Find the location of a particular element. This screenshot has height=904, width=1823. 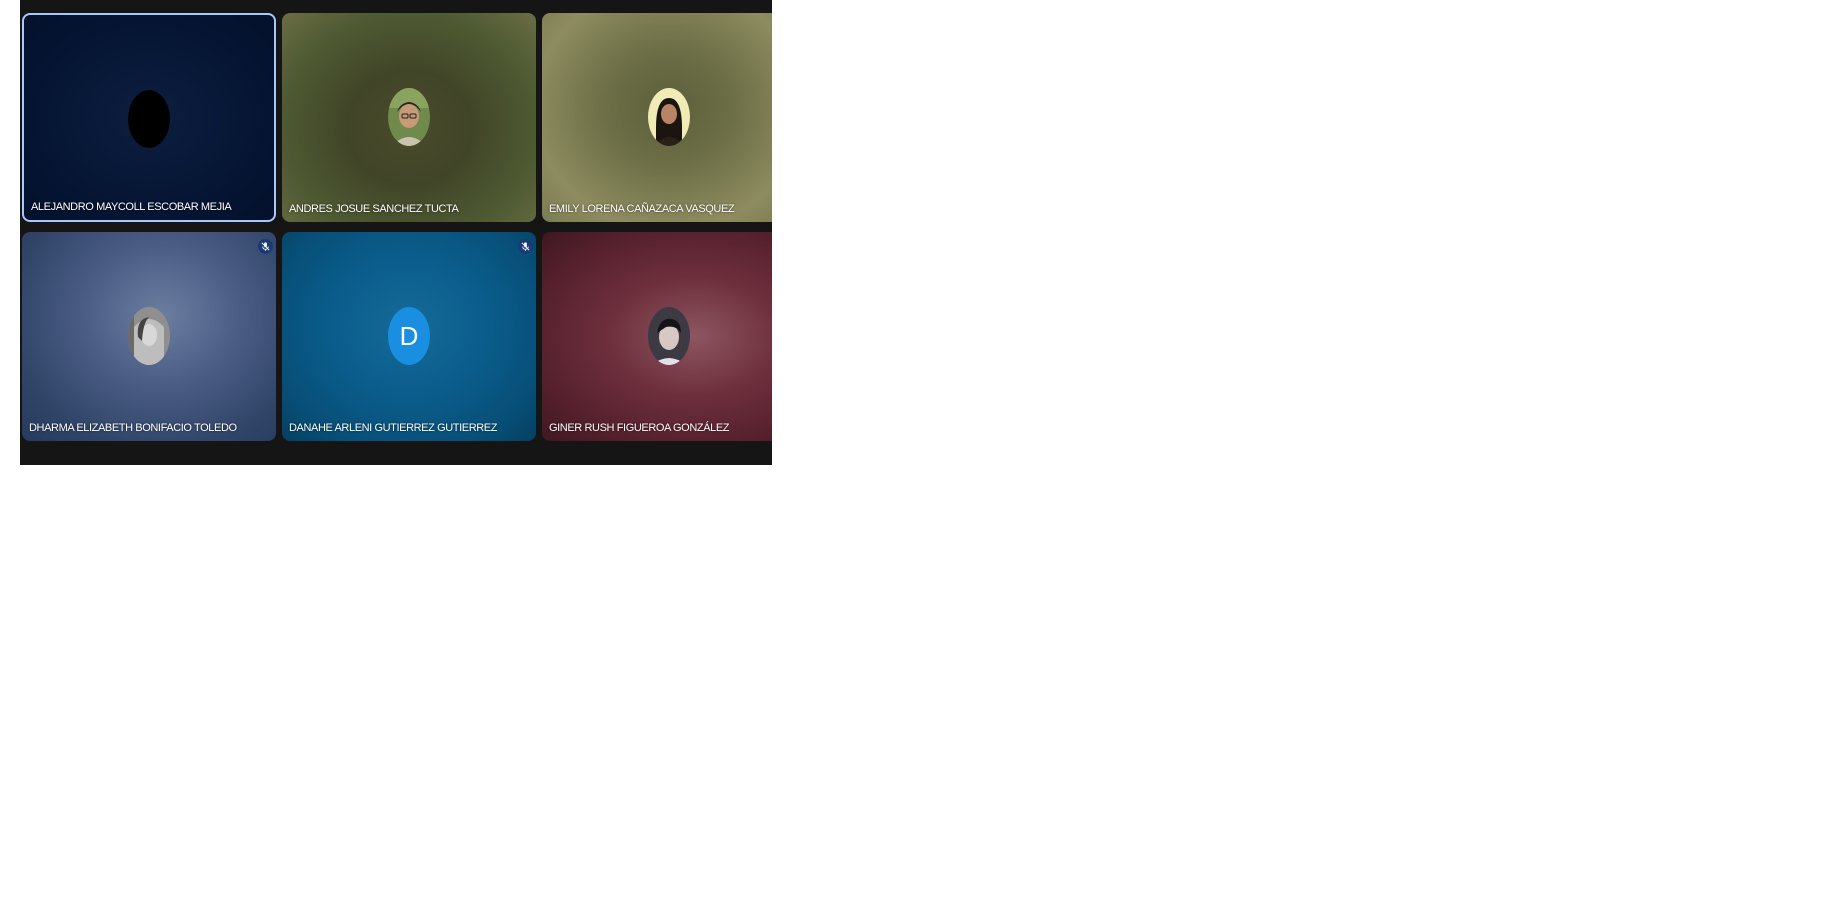

participant-tile: DHARMA ELIZABETH BONIFACIO TOLEDO is located at coordinates (149, 336).